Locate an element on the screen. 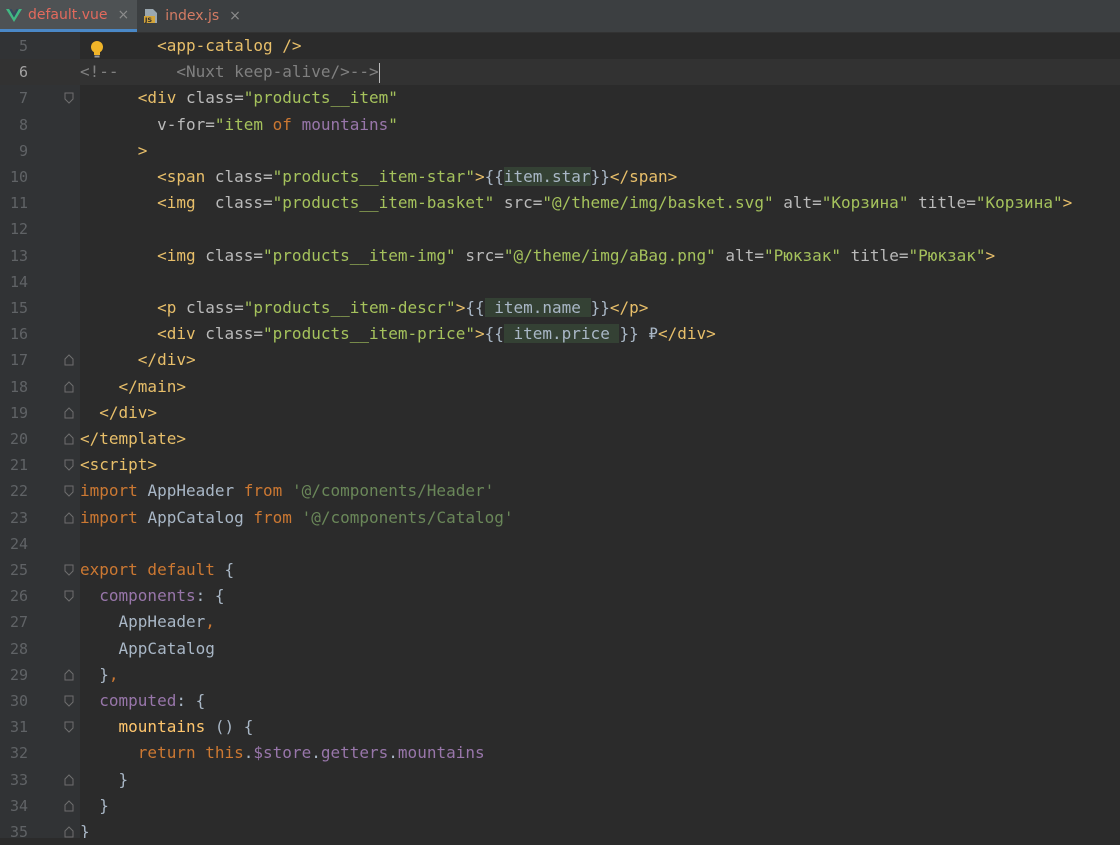  code-text: > is located at coordinates (114, 151).